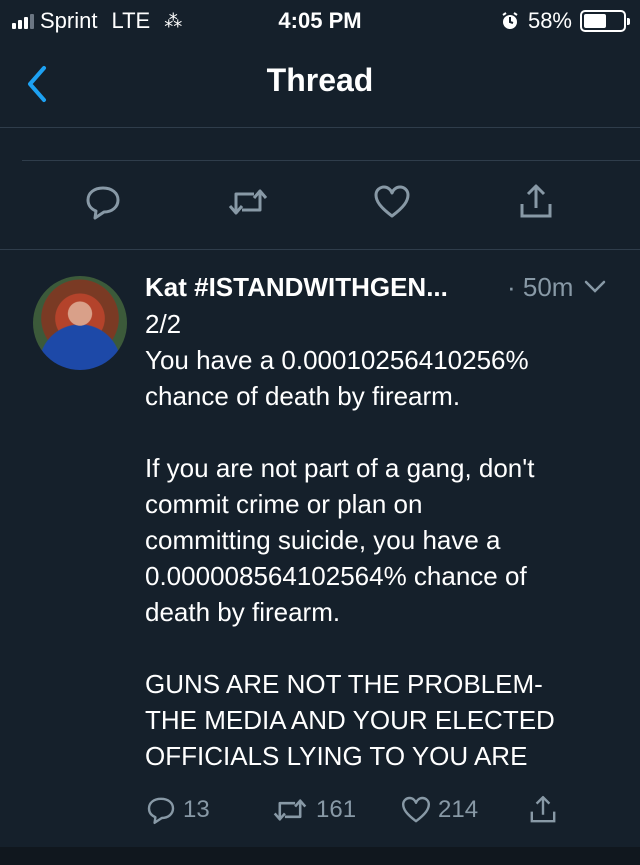  What do you see at coordinates (595, 21) in the screenshot?
I see `battery-fill` at bounding box center [595, 21].